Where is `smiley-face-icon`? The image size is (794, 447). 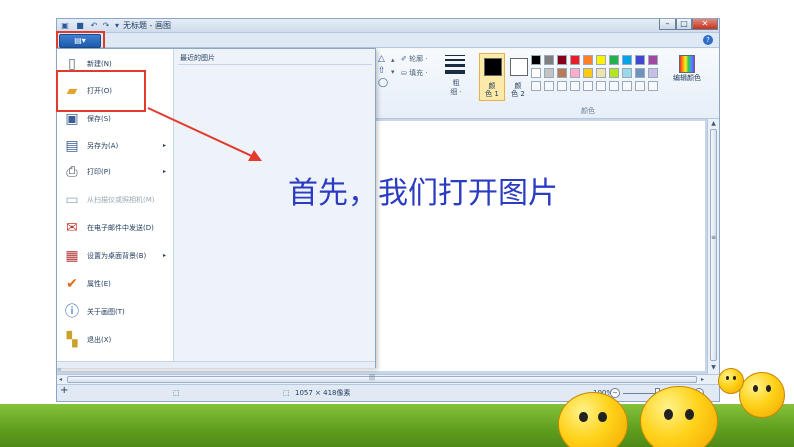 smiley-face-icon is located at coordinates (762, 395).